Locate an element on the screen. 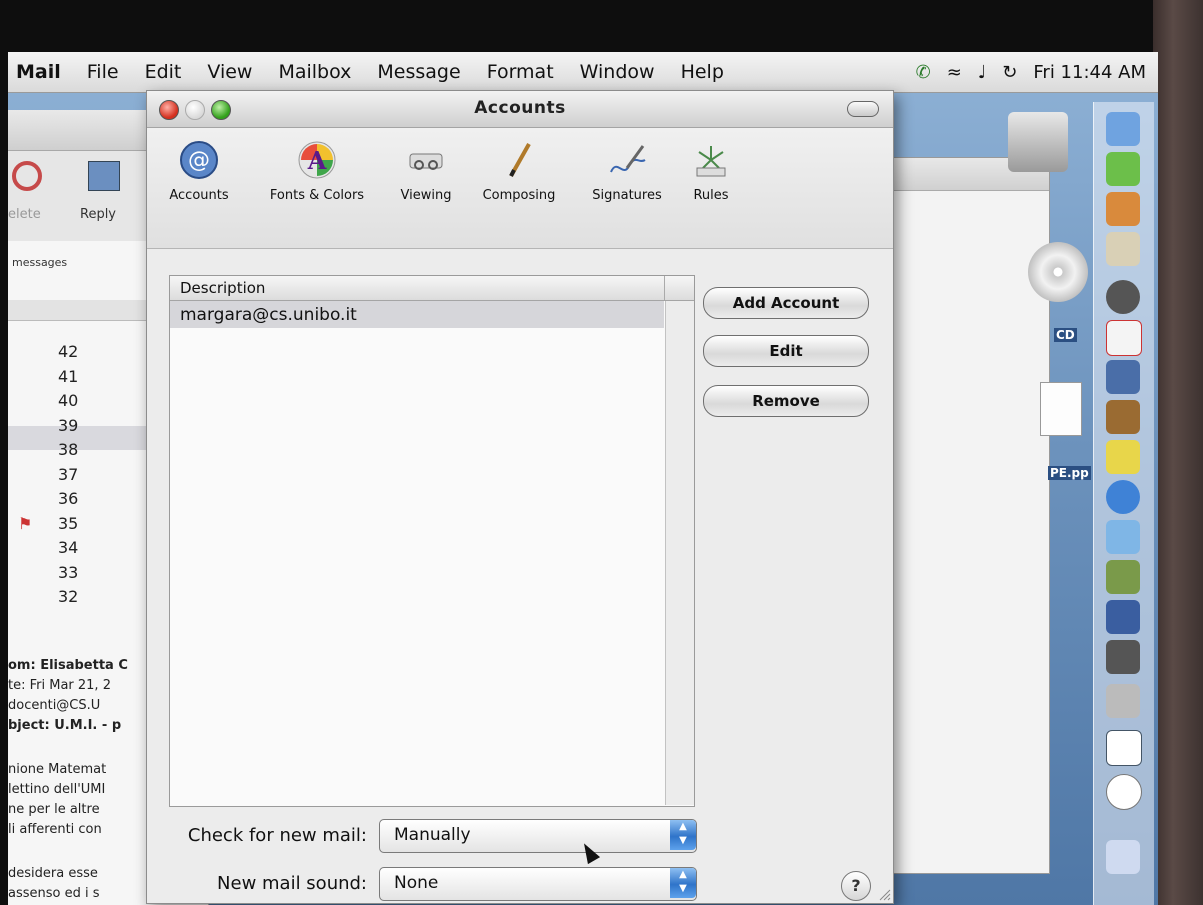 Image resolution: width=1203 pixels, height=905 pixels. menu-clock: Fri 11:44 AM is located at coordinates (1089, 72).